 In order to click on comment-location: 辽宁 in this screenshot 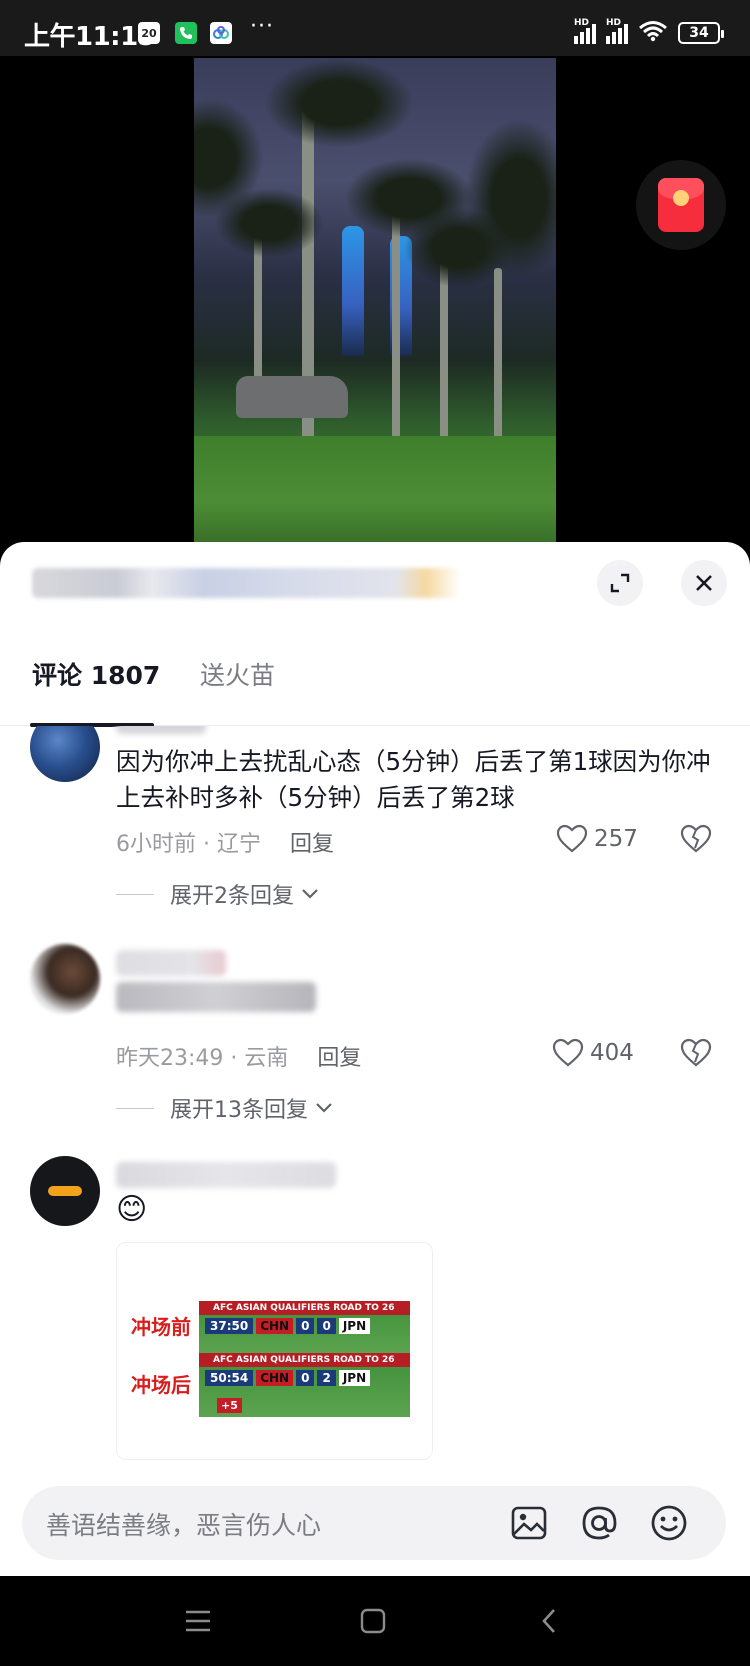, I will do `click(239, 844)`.